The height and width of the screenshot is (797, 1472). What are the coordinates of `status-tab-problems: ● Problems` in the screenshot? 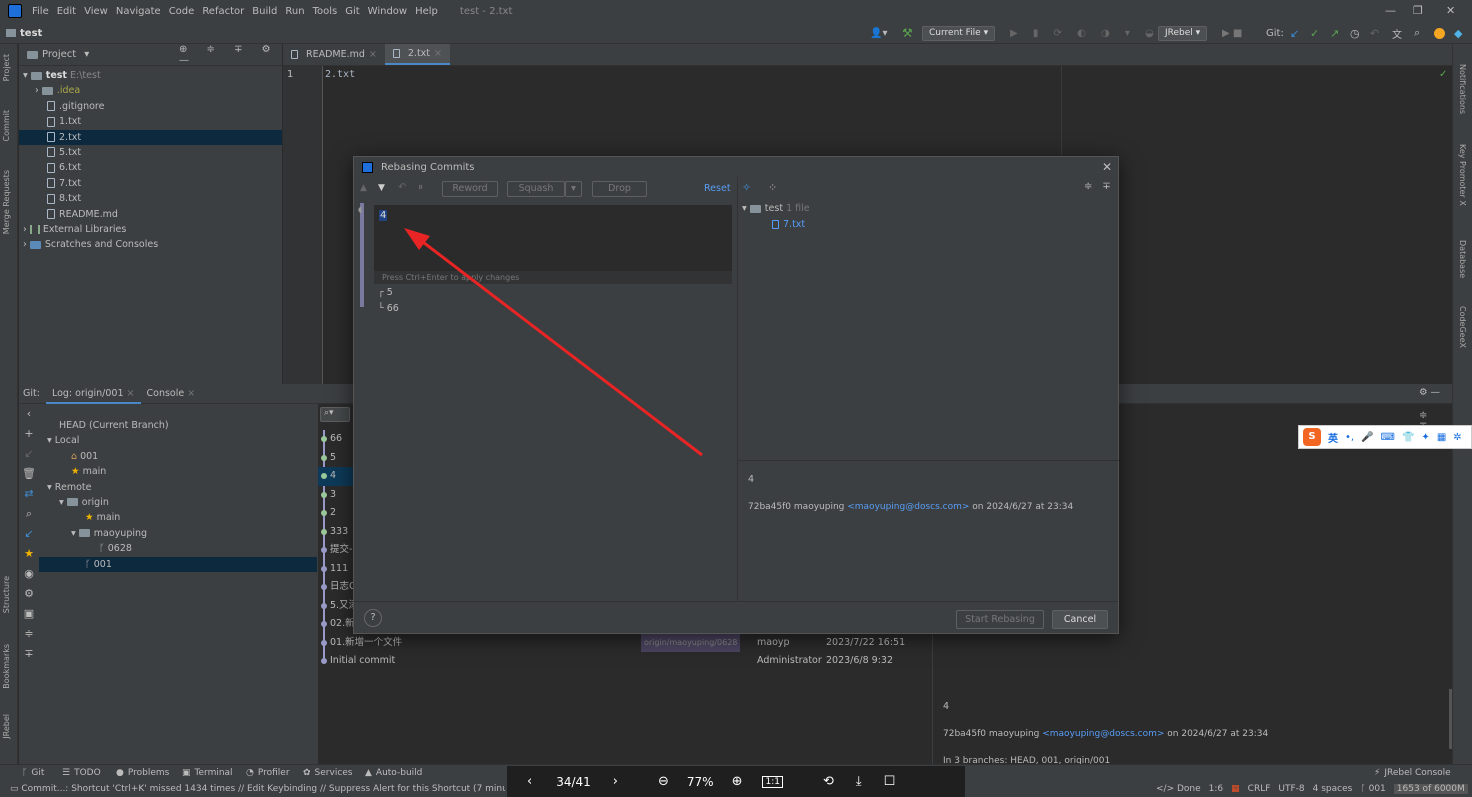 It's located at (142, 773).